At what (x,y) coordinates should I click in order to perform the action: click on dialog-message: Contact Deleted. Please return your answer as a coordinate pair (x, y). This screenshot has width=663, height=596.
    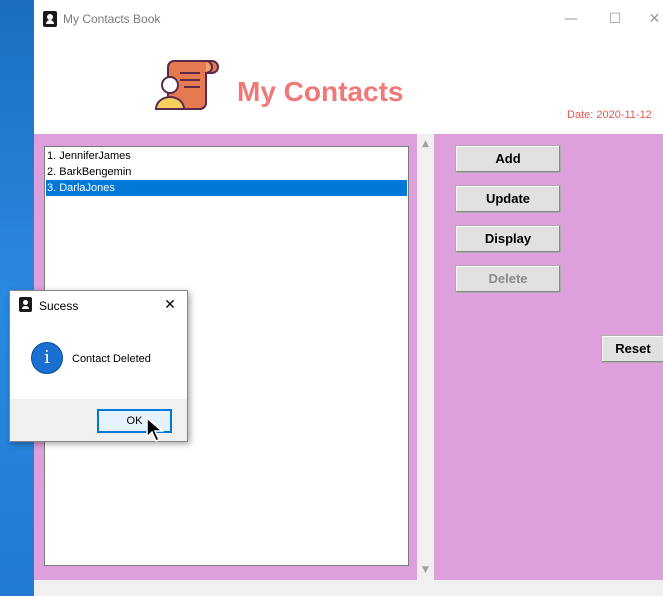
    Looking at the image, I should click on (111, 359).